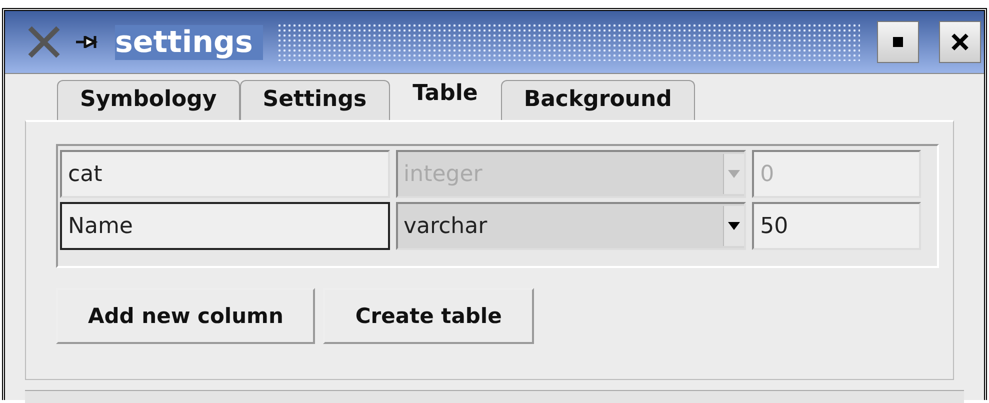  Describe the element at coordinates (428, 316) in the screenshot. I see `action-button: Create table` at that location.